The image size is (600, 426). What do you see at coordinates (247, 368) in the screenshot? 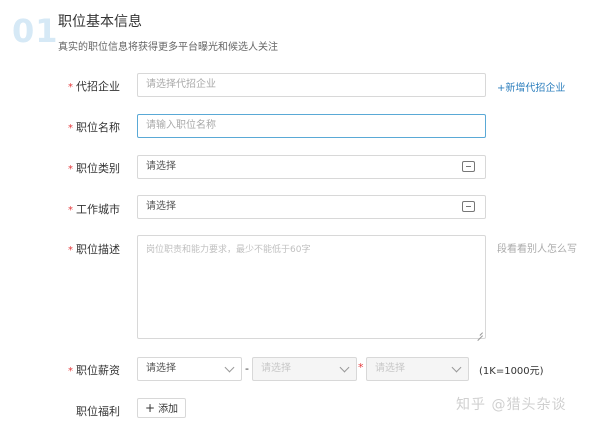
I see `salary-dash: -` at bounding box center [247, 368].